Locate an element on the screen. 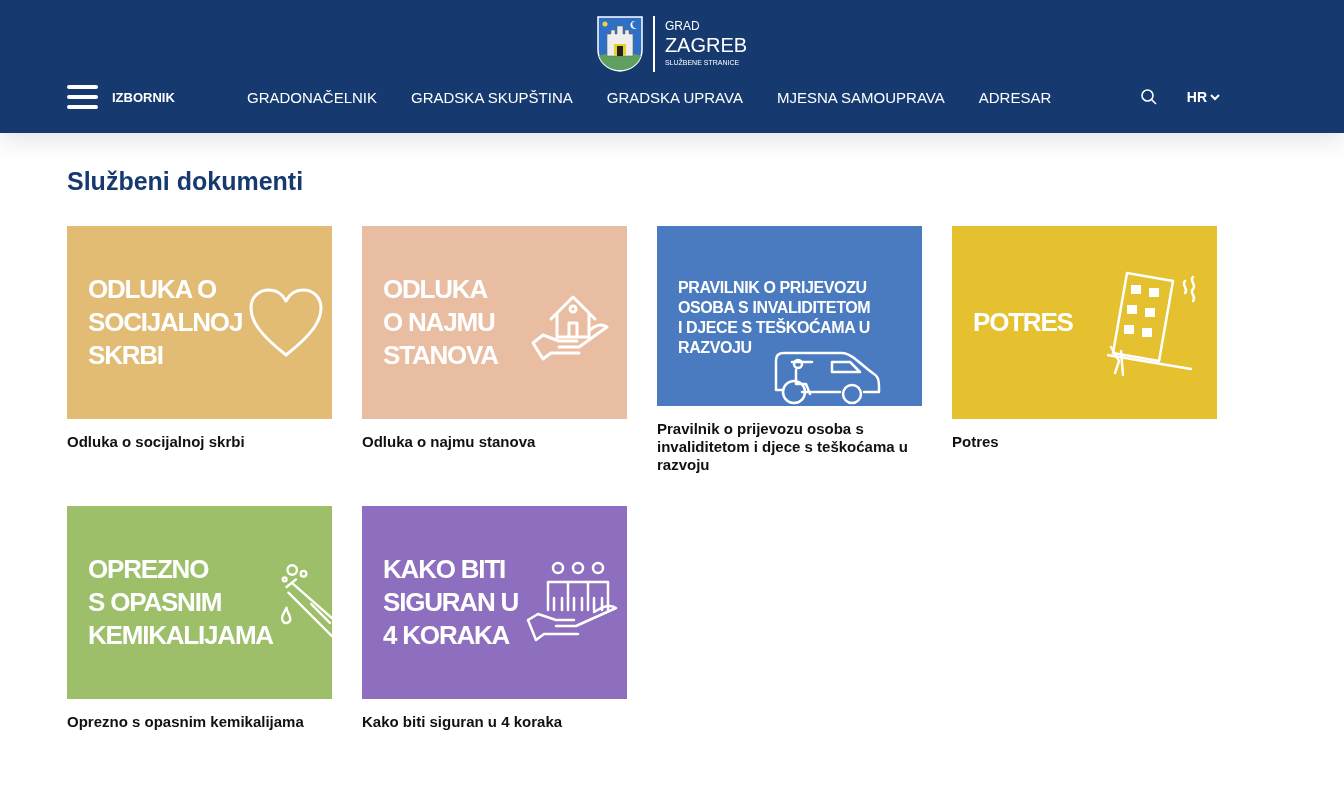  language-selector: HR is located at coordinates (1203, 97).